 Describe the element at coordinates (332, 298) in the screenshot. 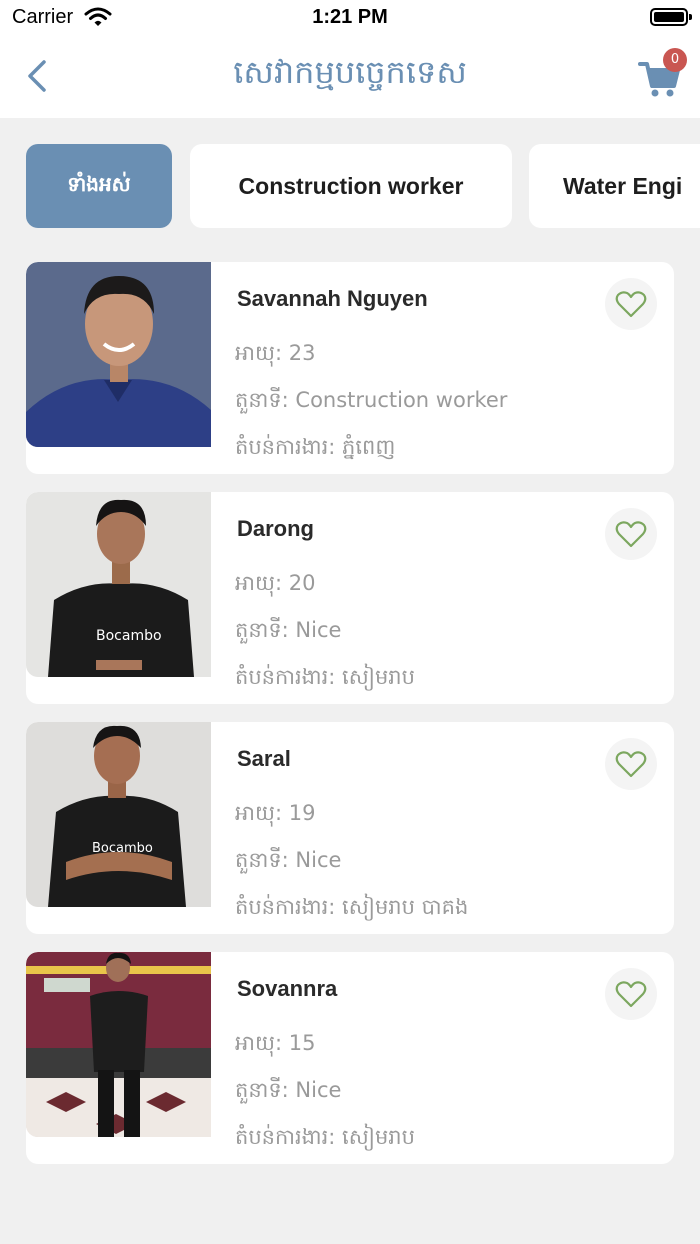

I see `worker-name: Savannah Nguyen` at that location.